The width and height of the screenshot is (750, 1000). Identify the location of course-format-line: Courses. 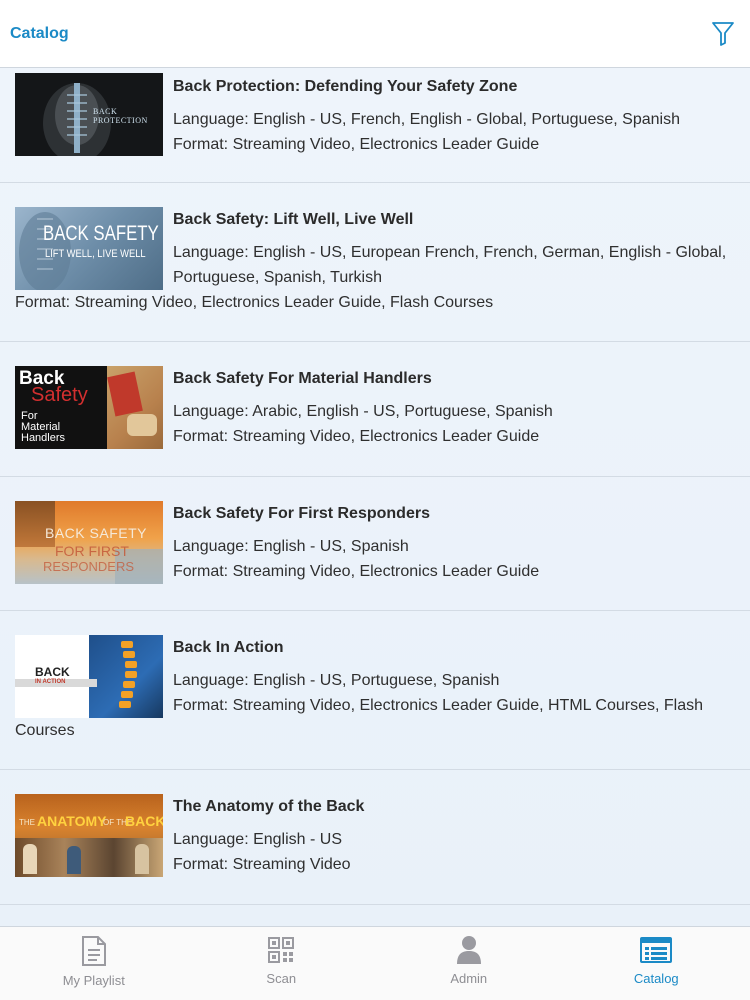
(45, 730).